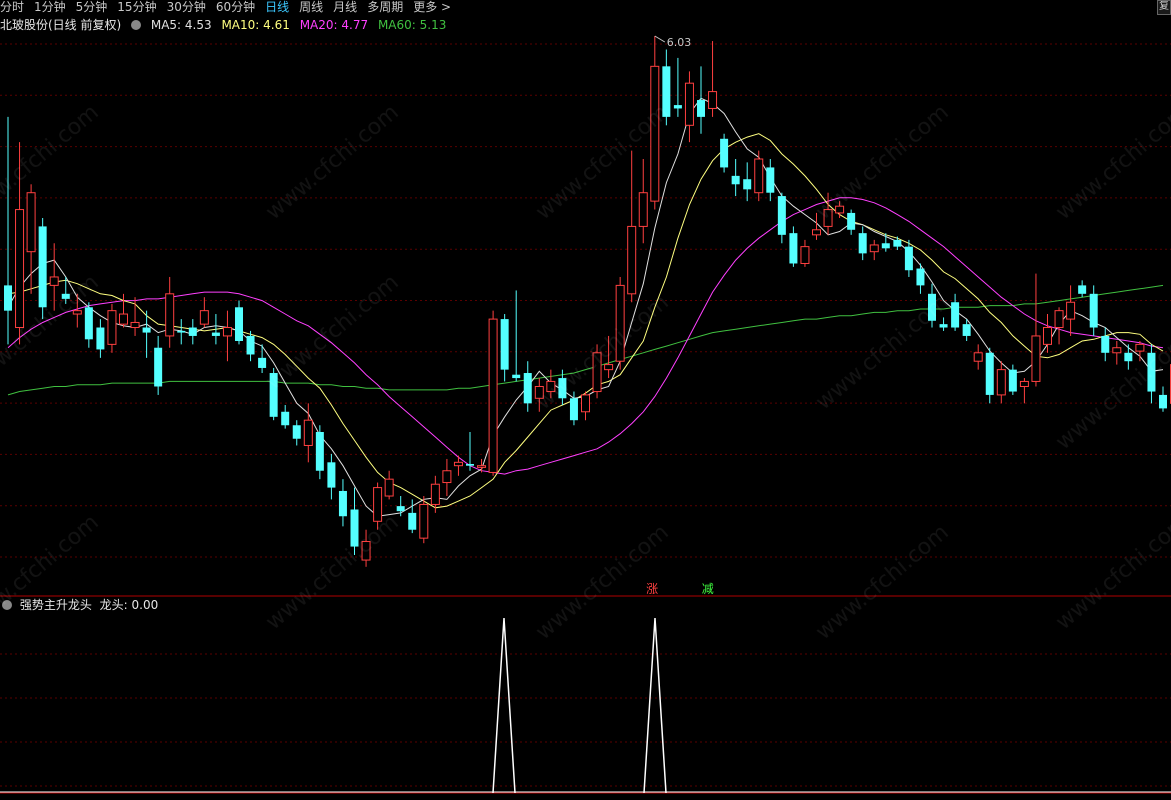 The image size is (1171, 800). I want to click on indicator-name: 强势主升龙头, so click(56, 605).